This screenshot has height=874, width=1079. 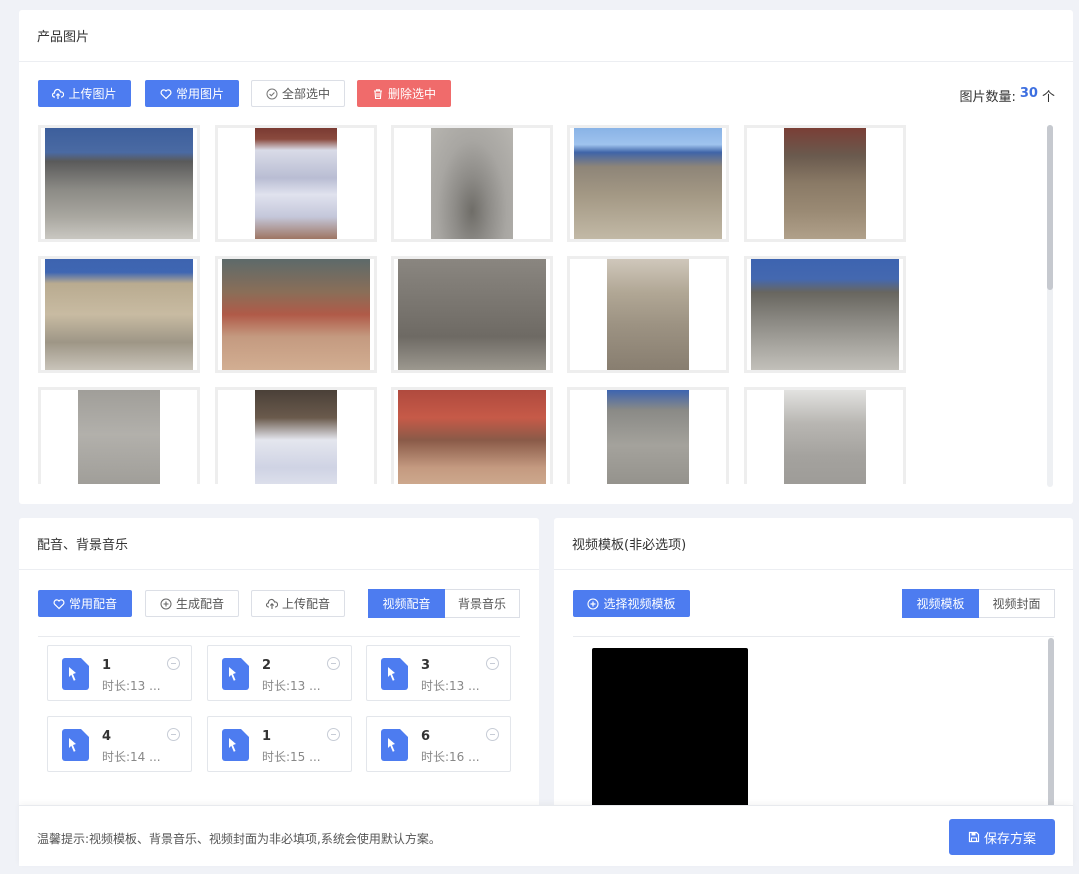 What do you see at coordinates (940, 603) in the screenshot?
I see `tab-video-template: 视频模板` at bounding box center [940, 603].